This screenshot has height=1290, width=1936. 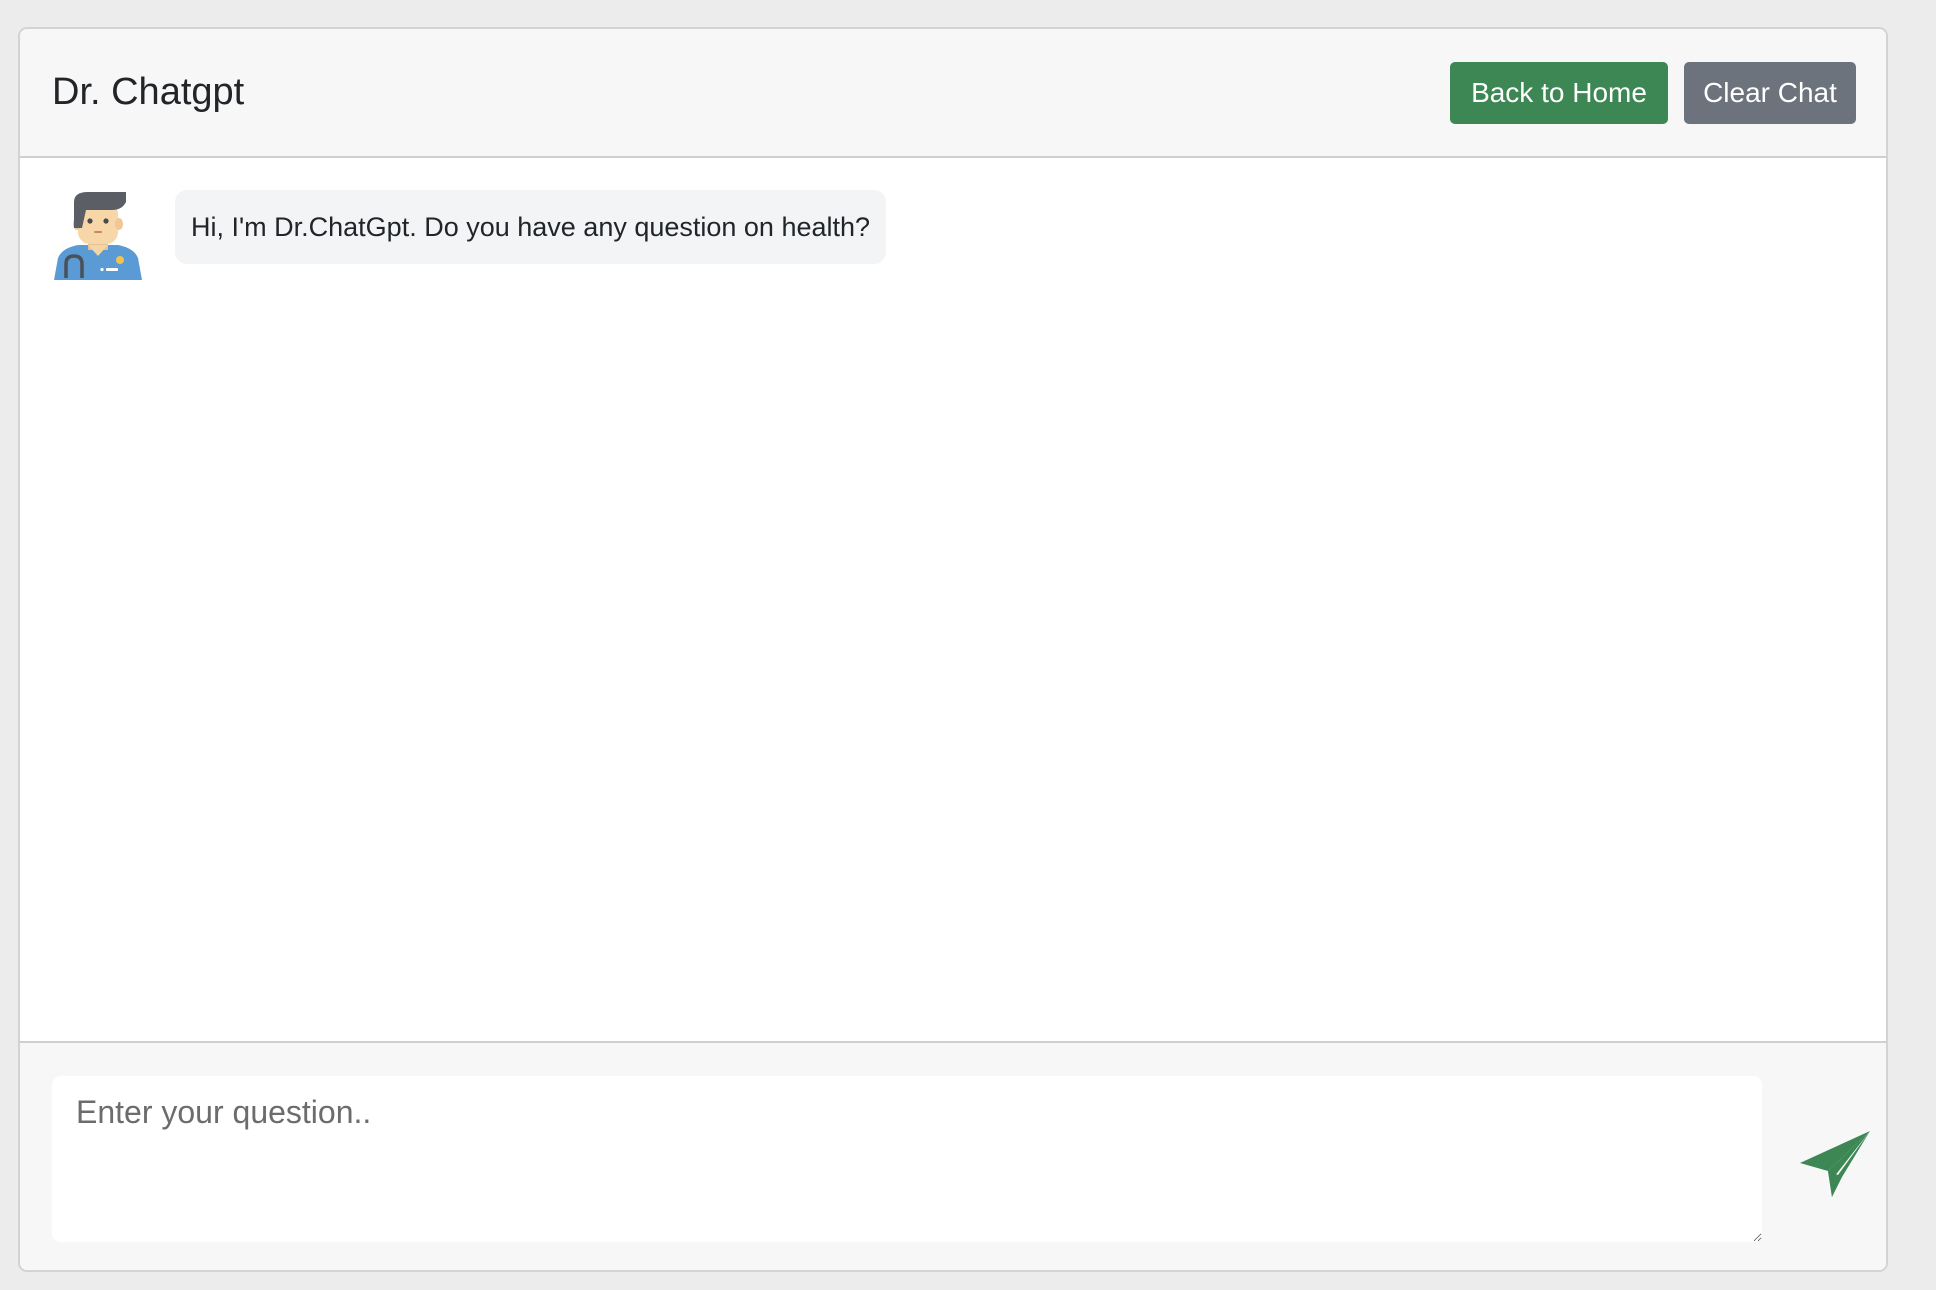 What do you see at coordinates (1835, 1164) in the screenshot?
I see `paper-plane-icon` at bounding box center [1835, 1164].